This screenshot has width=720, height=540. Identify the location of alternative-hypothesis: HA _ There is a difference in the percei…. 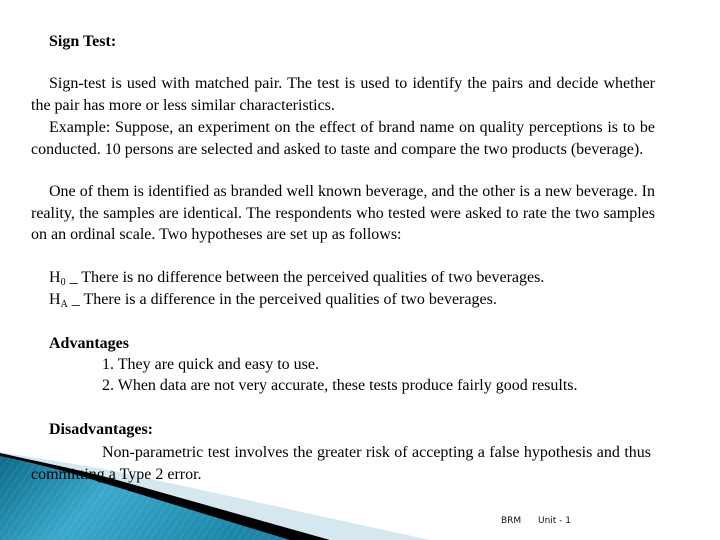
(273, 300).